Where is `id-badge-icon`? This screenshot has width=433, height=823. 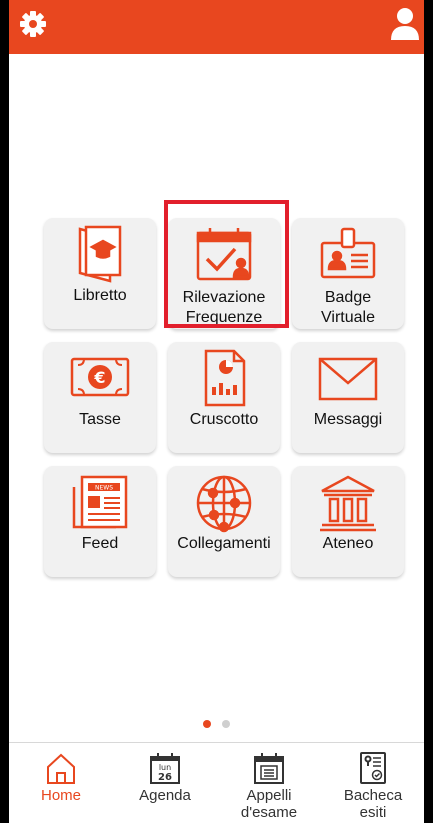 id-badge-icon is located at coordinates (348, 253).